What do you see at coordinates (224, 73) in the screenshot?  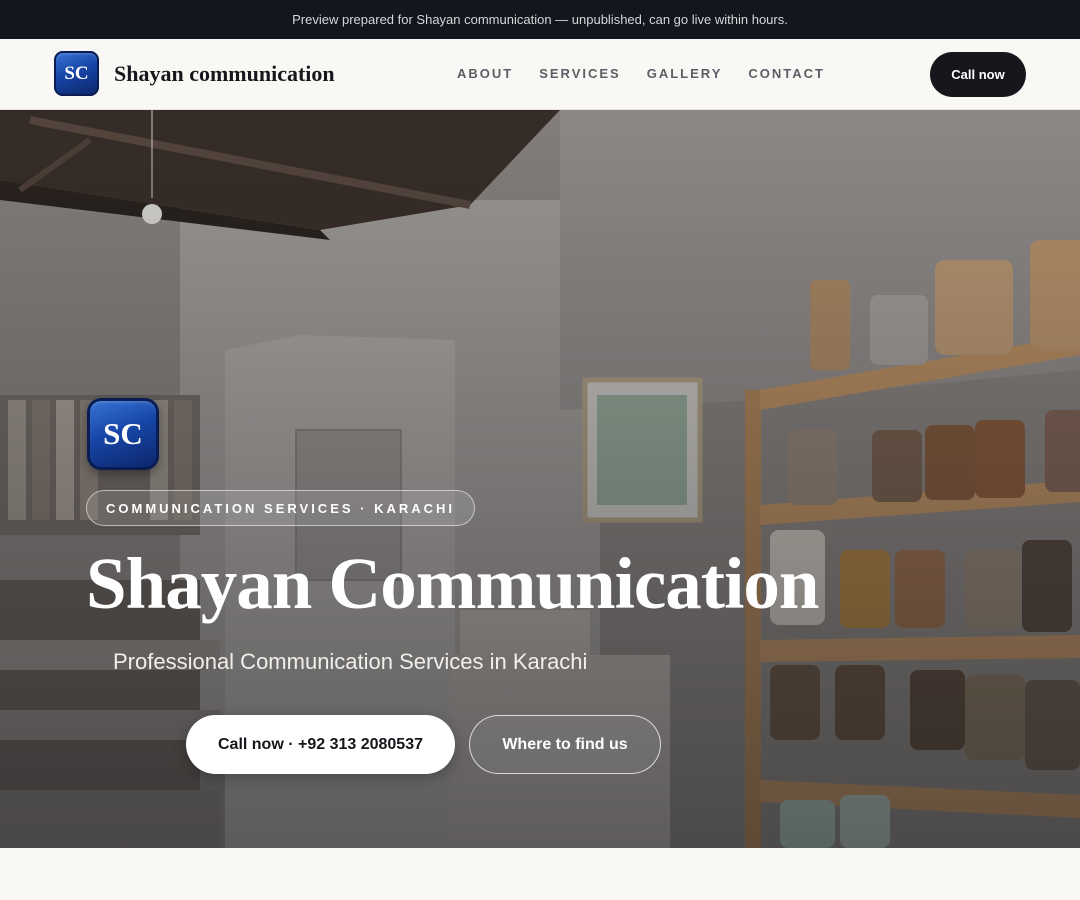 I see `brand-name: Shayan communication` at bounding box center [224, 73].